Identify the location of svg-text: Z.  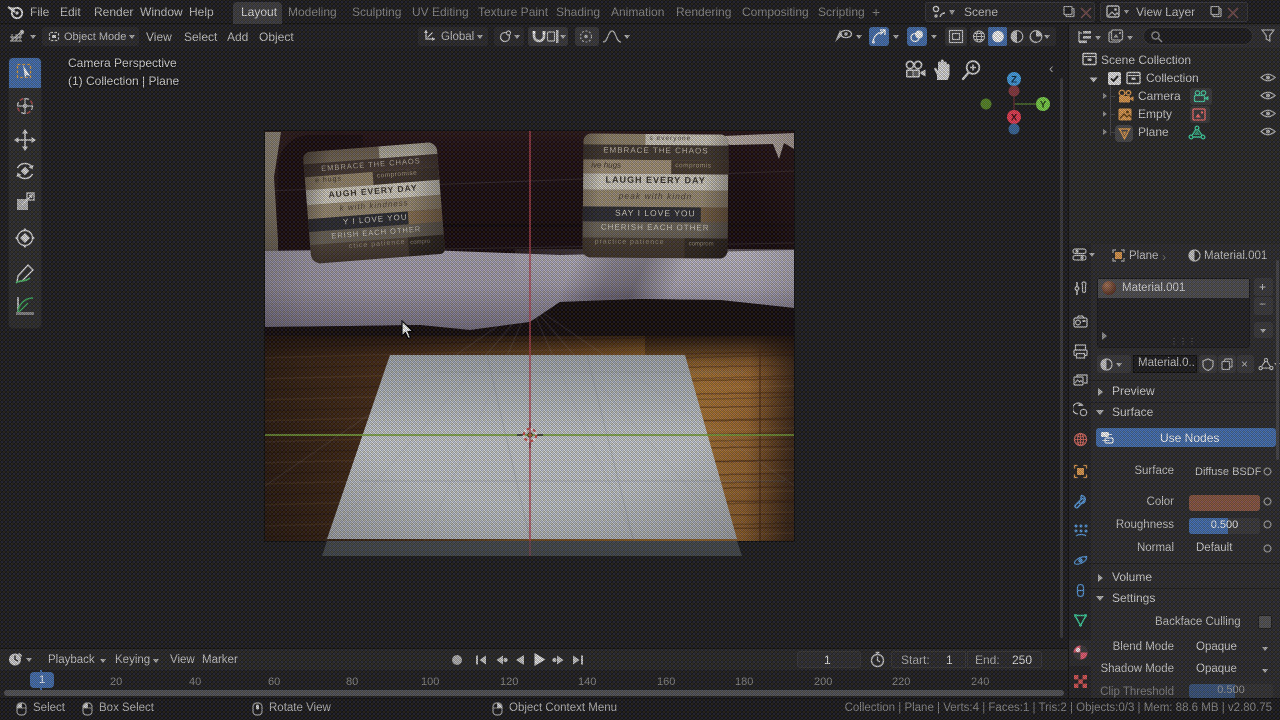
(1014, 80).